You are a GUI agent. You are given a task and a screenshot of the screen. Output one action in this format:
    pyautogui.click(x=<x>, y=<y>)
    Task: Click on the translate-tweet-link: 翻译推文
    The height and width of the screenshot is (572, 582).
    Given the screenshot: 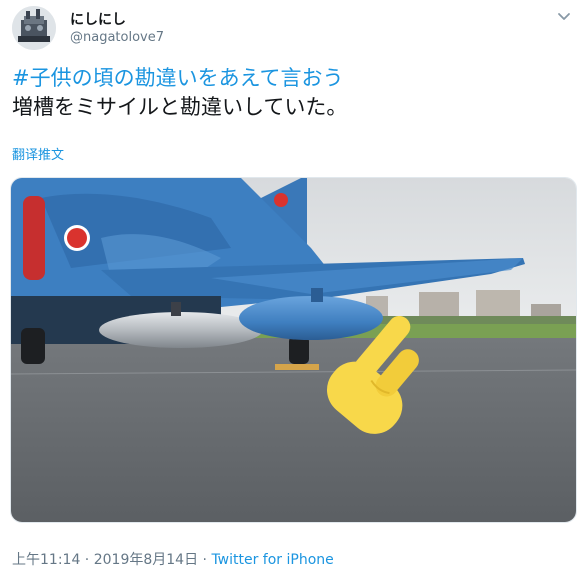 What is the action you would take?
    pyautogui.click(x=38, y=153)
    